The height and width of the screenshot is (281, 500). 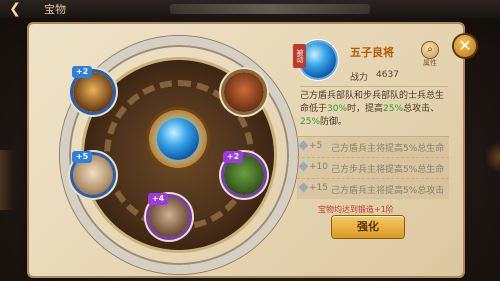 What do you see at coordinates (270, 9) in the screenshot?
I see `top-bar-blurred-content` at bounding box center [270, 9].